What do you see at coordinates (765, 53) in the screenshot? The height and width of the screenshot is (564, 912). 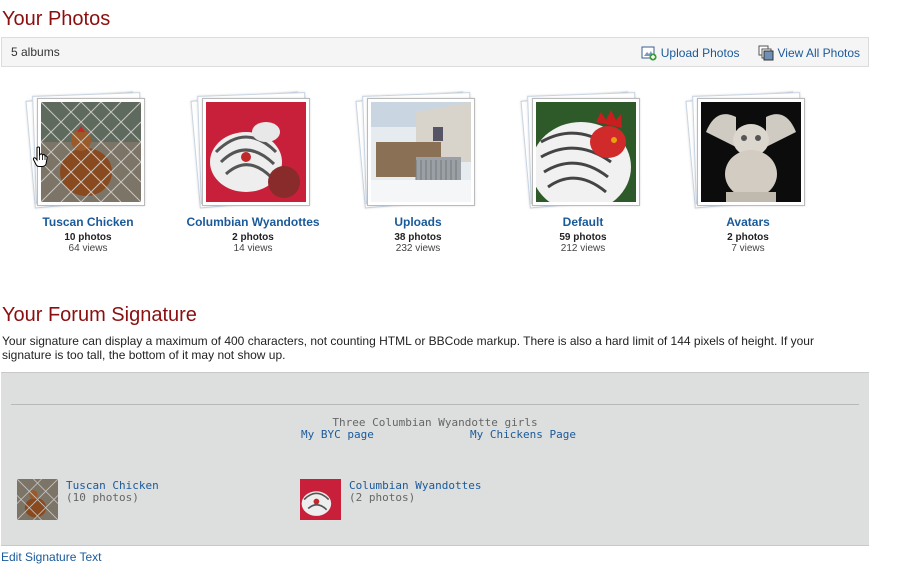 I see `photo-stack-icon` at bounding box center [765, 53].